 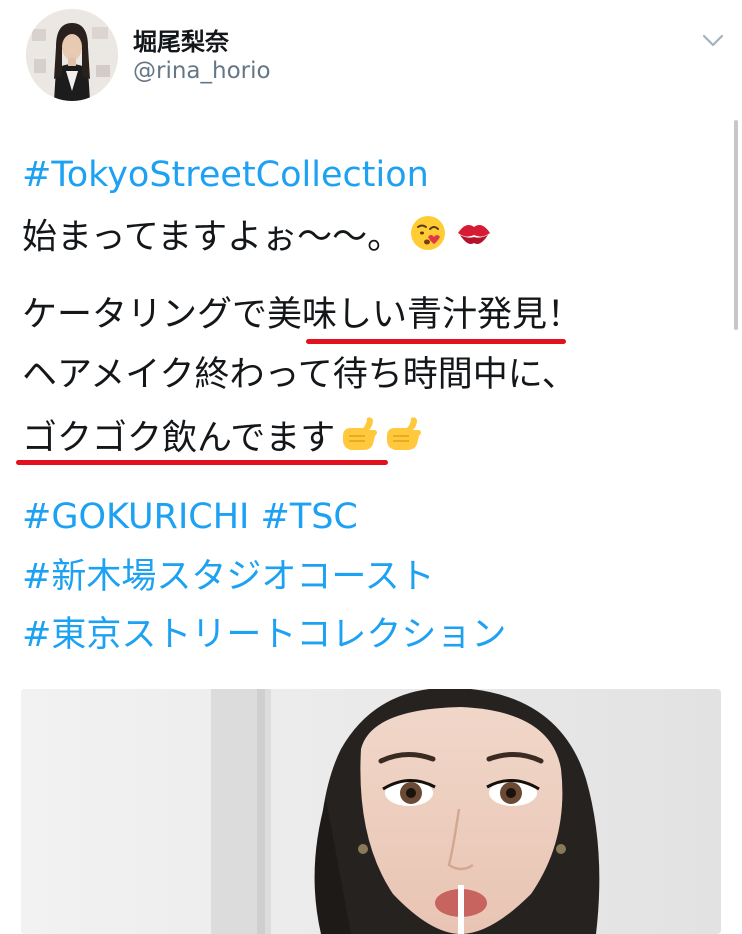 I want to click on tweet-text: ヘアメイク終わって待ち時間中に、, so click(x=299, y=375).